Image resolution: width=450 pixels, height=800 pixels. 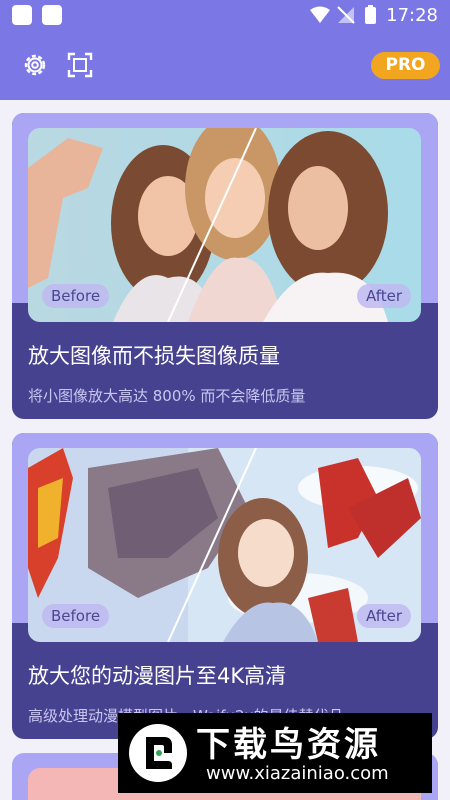 I want to click on status-icons, so click(x=343, y=14).